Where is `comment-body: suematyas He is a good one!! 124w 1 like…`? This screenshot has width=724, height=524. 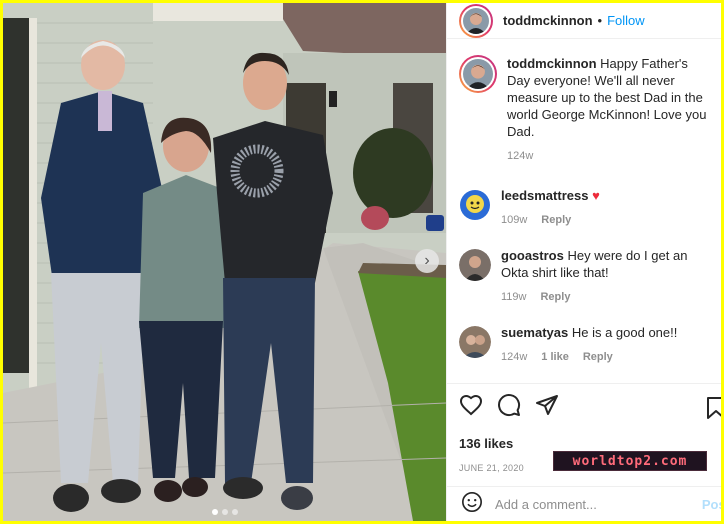
comment-body: suematyas He is a good one!! 124w 1 like… is located at coordinates (589, 345).